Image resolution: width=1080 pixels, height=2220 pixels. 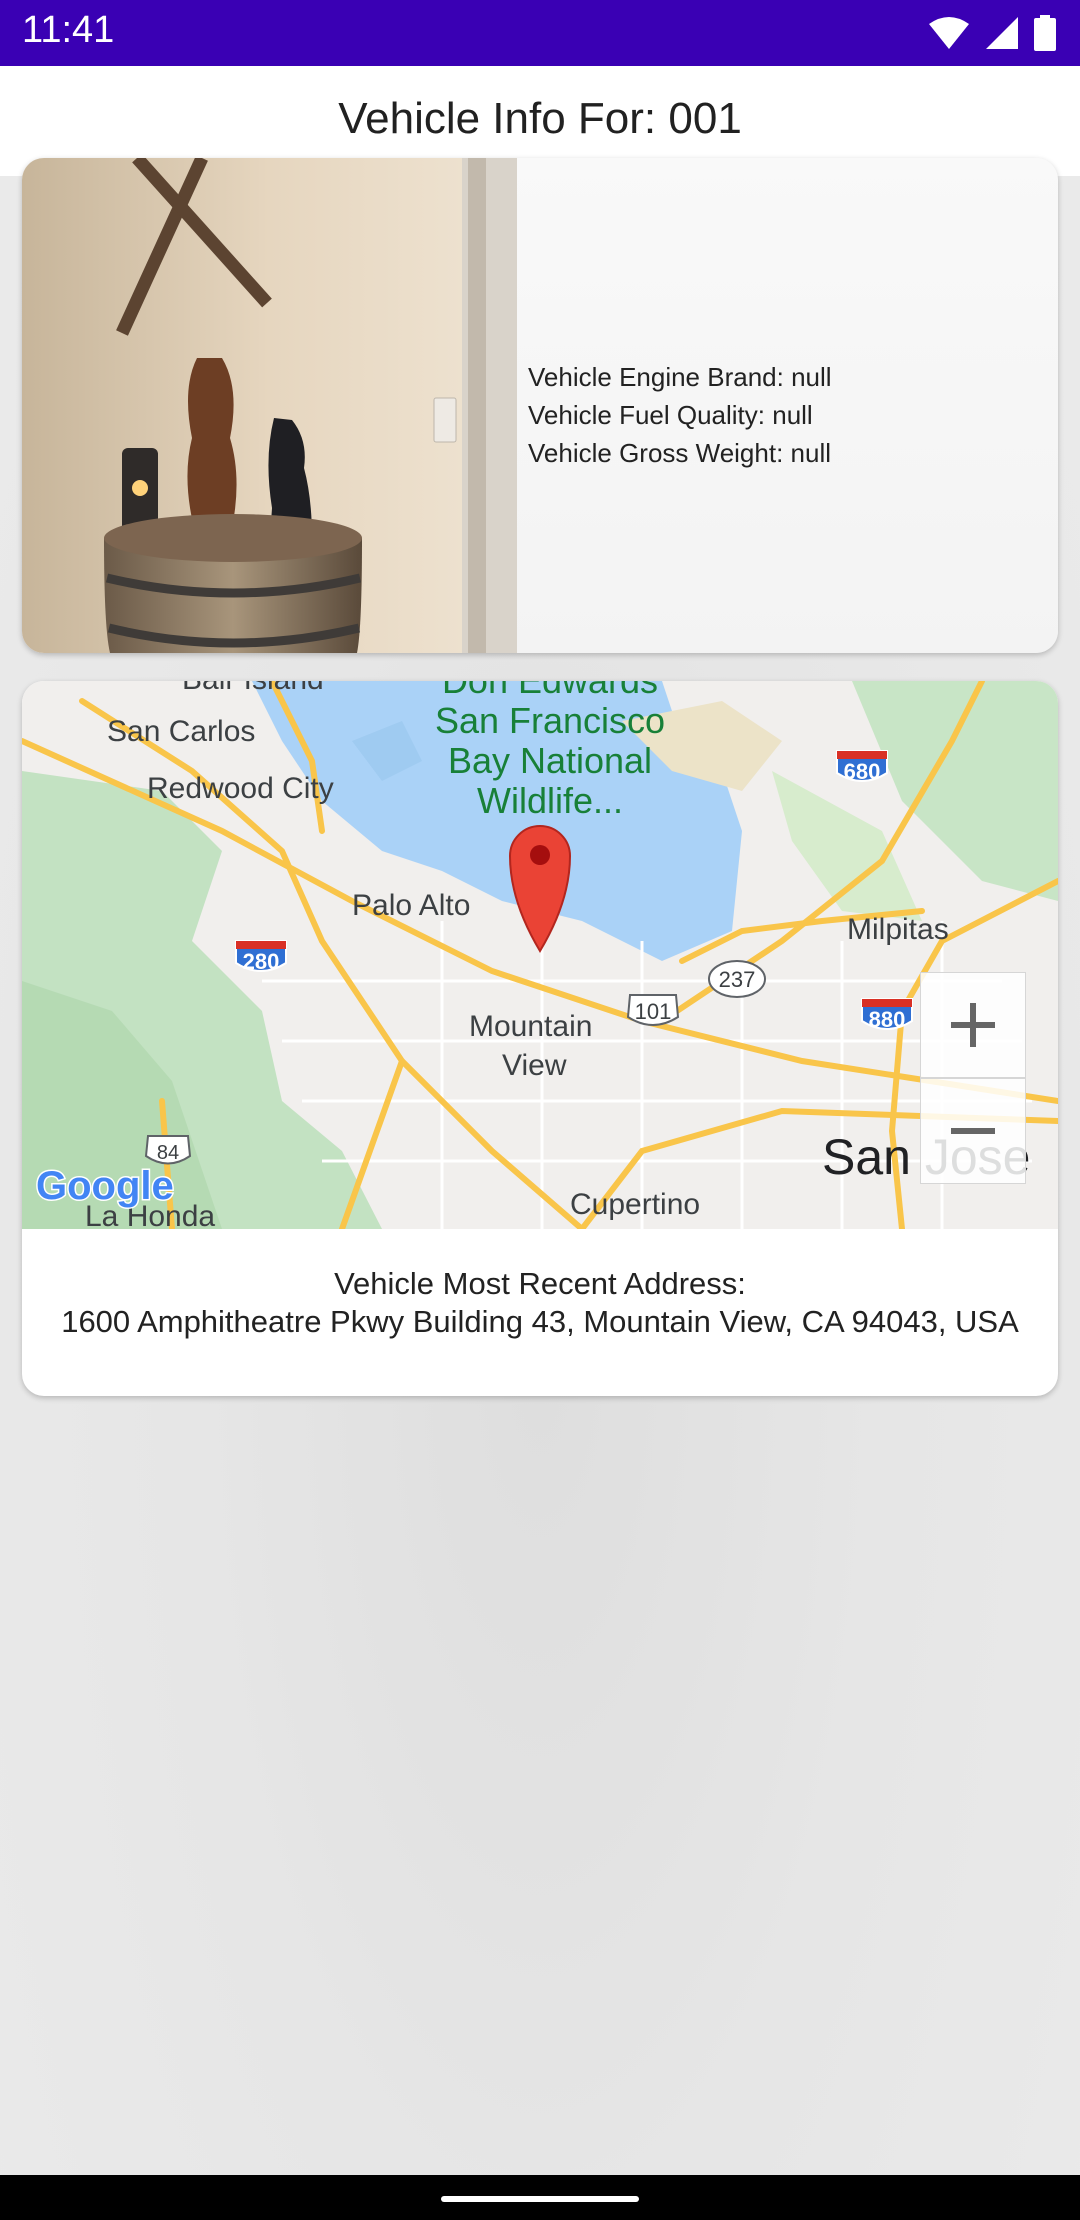 What do you see at coordinates (1002, 33) in the screenshot?
I see `signal-icon` at bounding box center [1002, 33].